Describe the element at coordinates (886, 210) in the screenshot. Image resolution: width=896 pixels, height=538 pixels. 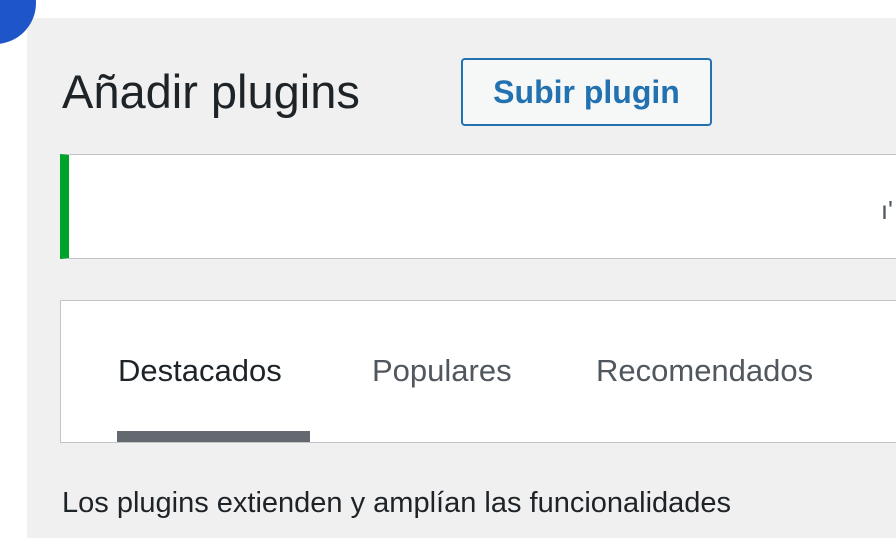
I see `notice-partial-text: ı'` at that location.